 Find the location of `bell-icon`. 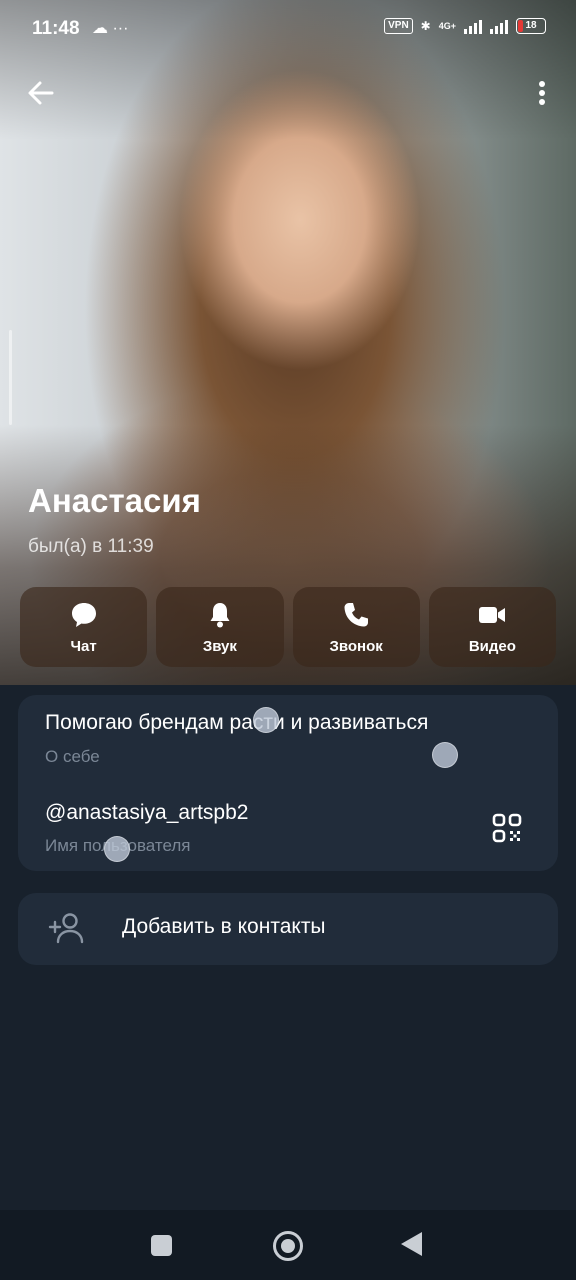

bell-icon is located at coordinates (220, 614).